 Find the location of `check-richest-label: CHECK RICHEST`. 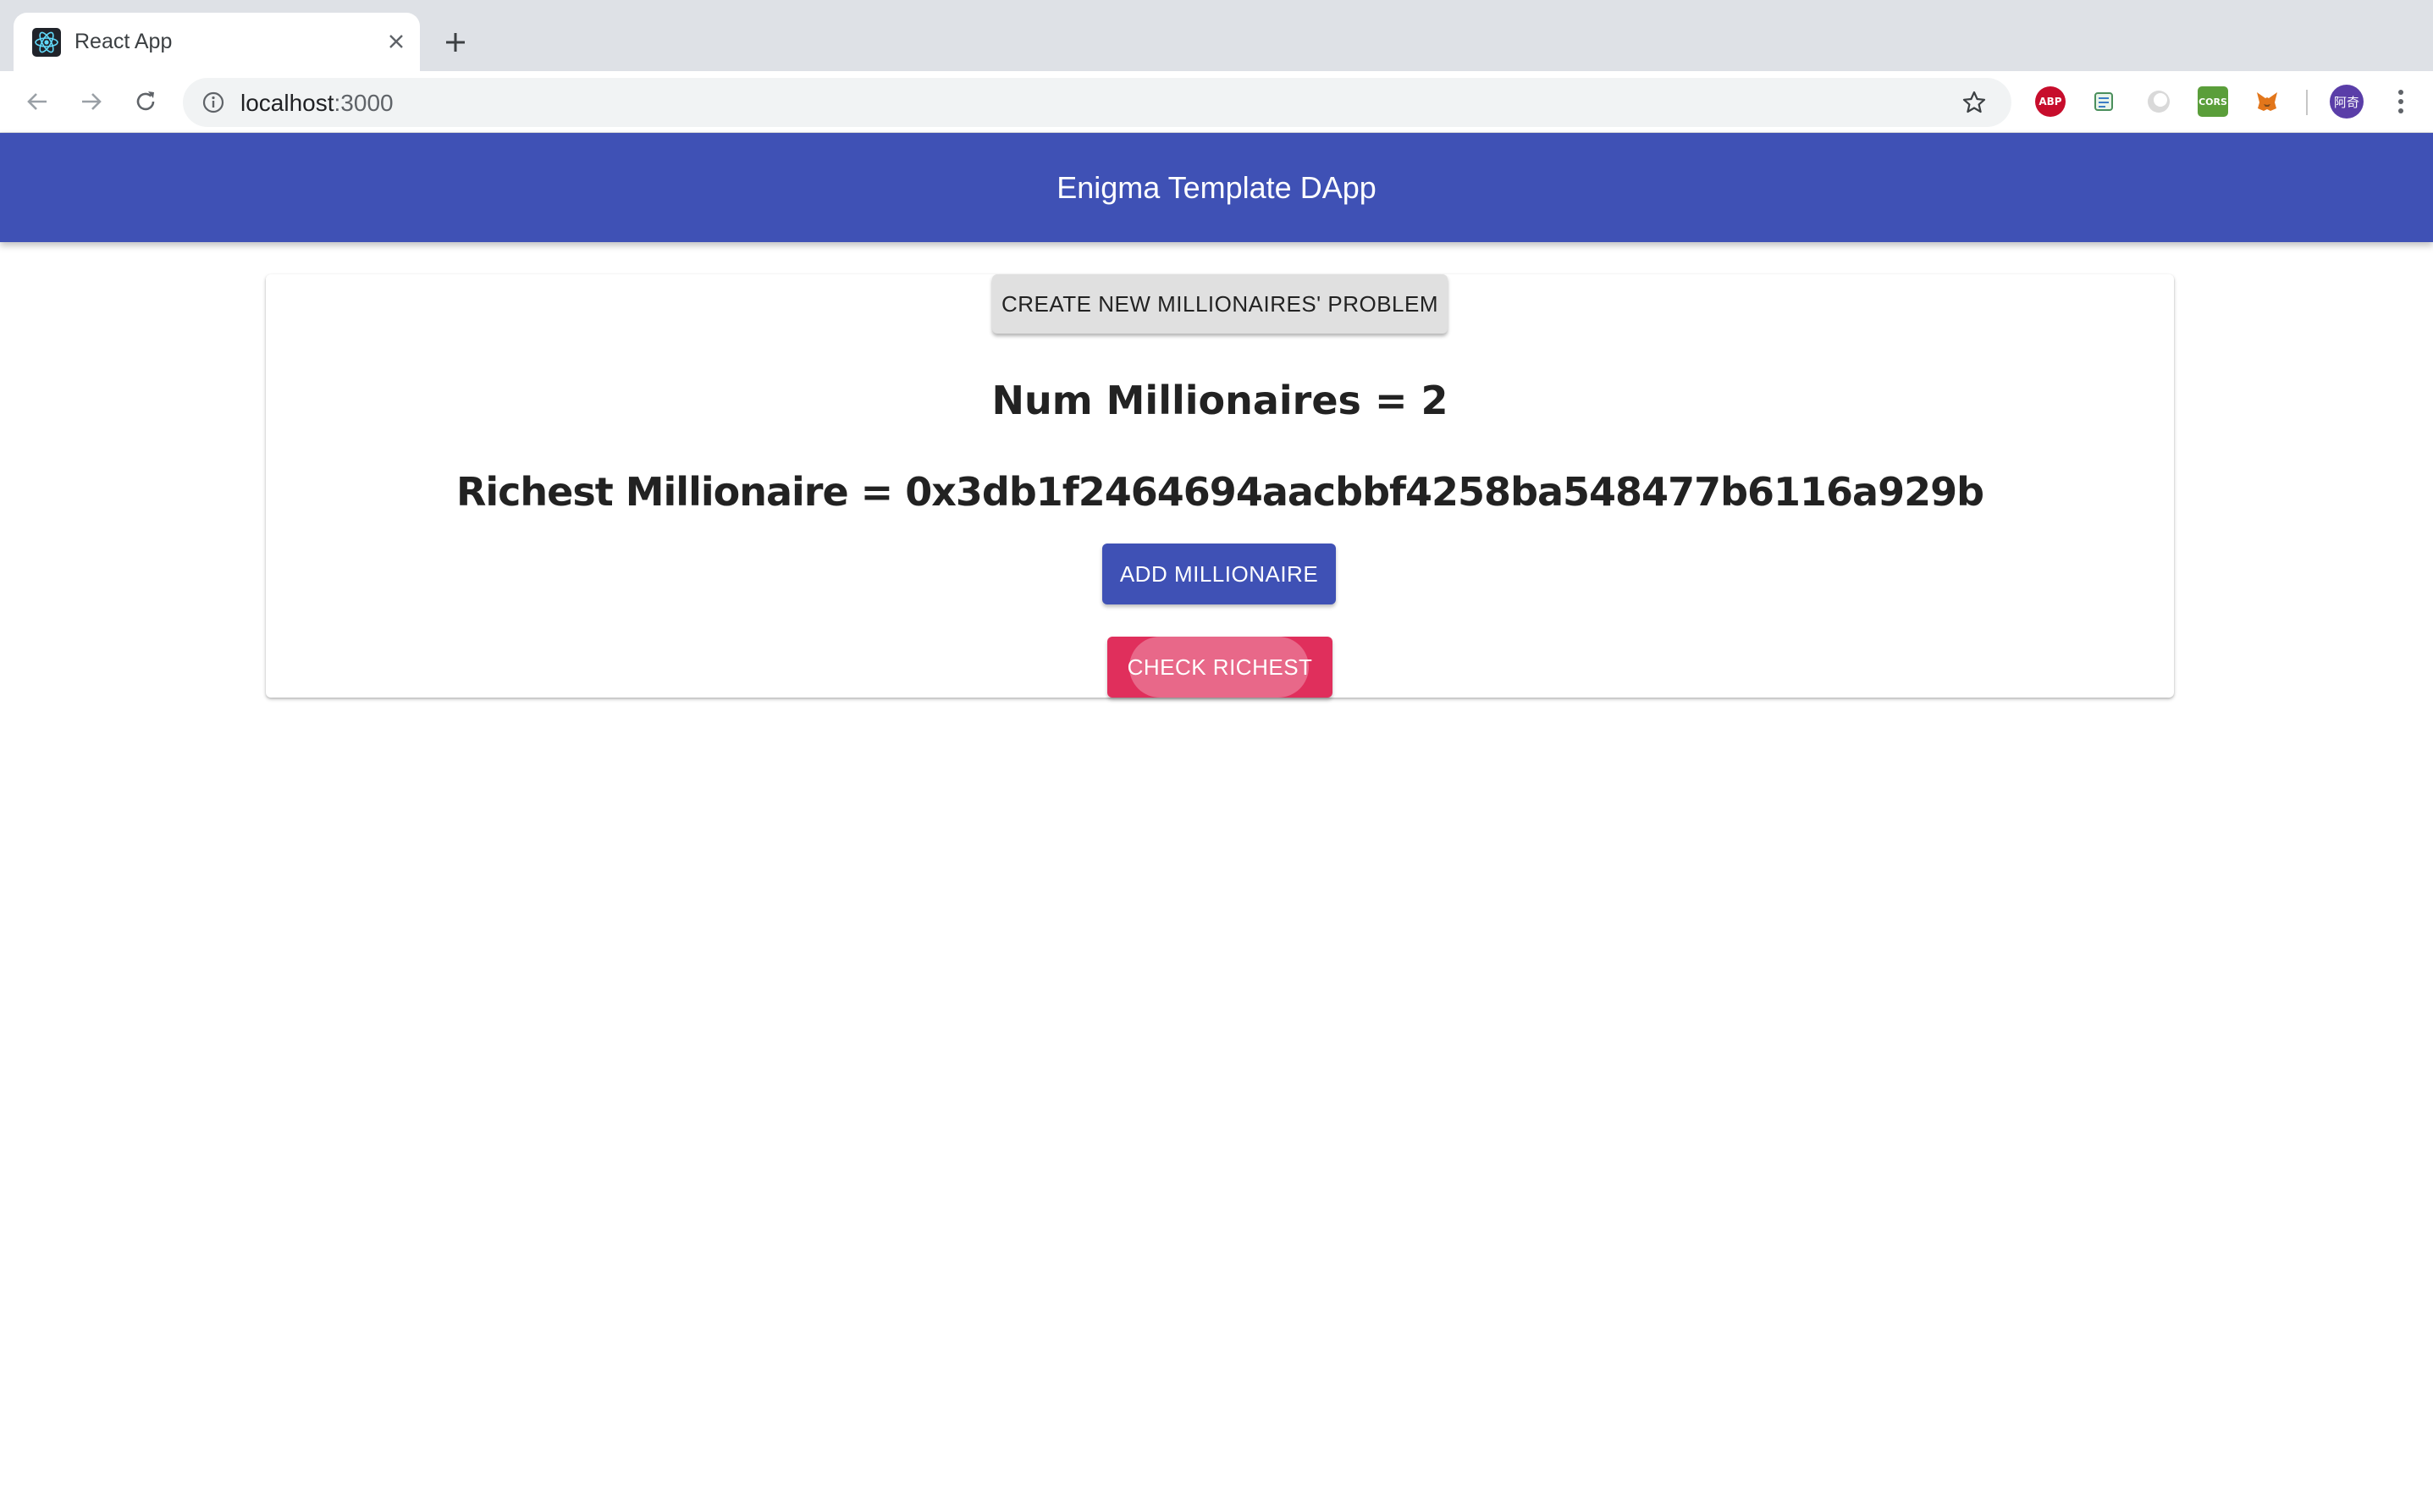

check-richest-label: CHECK RICHEST is located at coordinates (1220, 667).